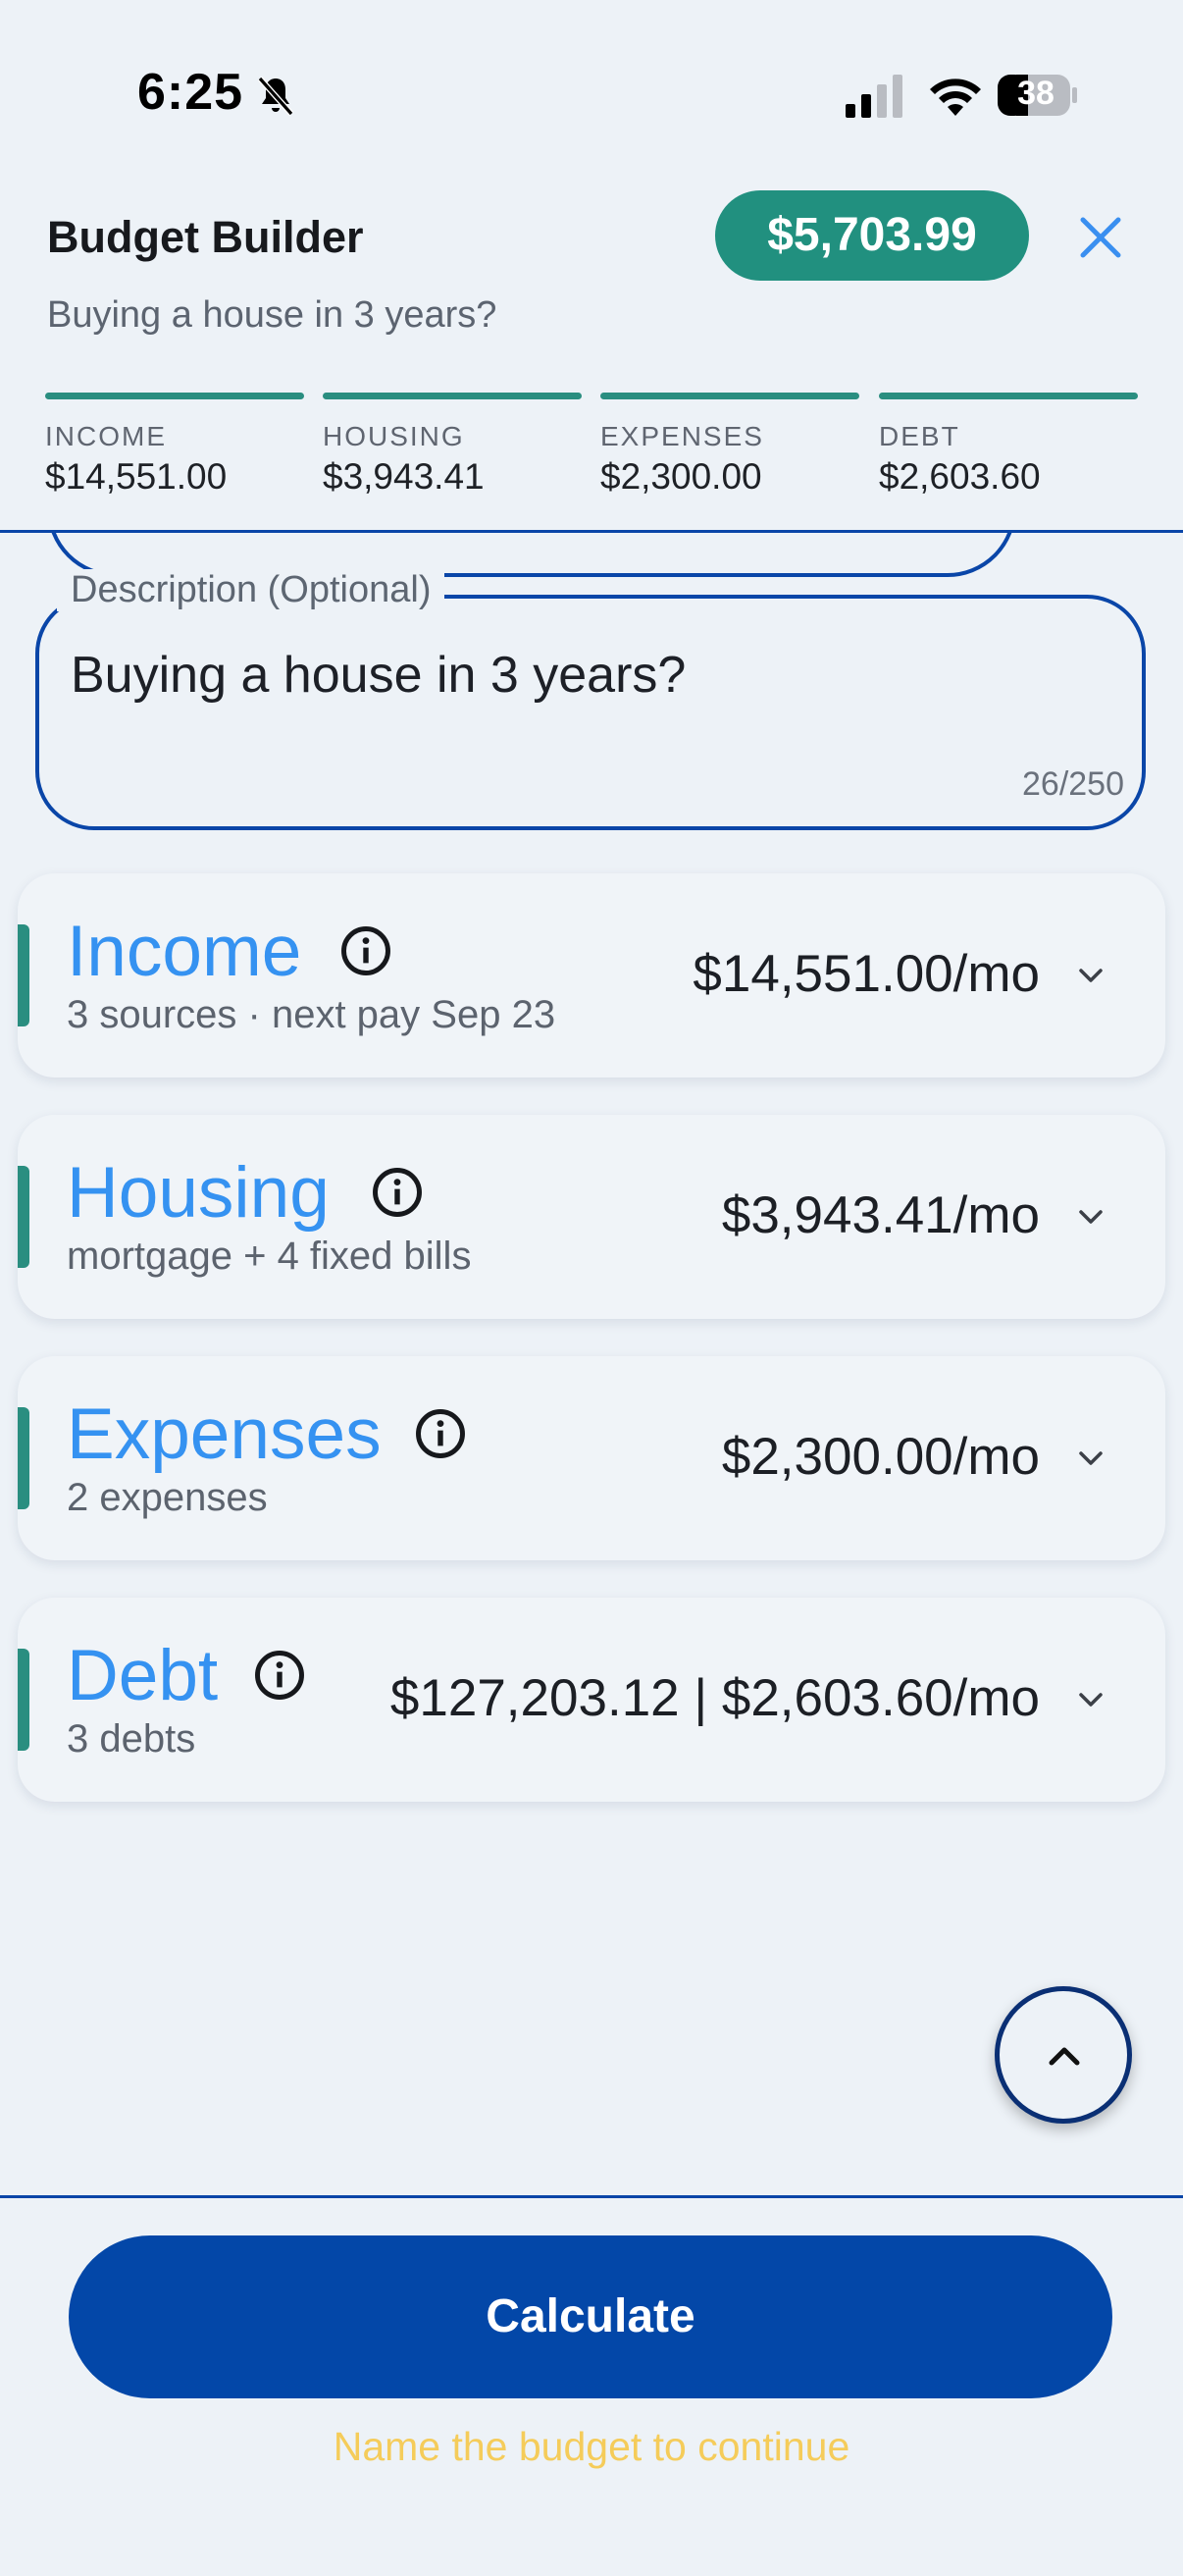  Describe the element at coordinates (881, 1457) in the screenshot. I see `section-amount: $2,300.00/mo` at that location.